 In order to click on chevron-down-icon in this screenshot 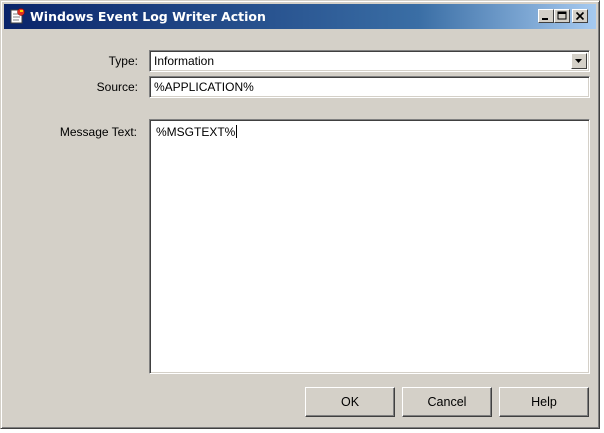, I will do `click(578, 61)`.